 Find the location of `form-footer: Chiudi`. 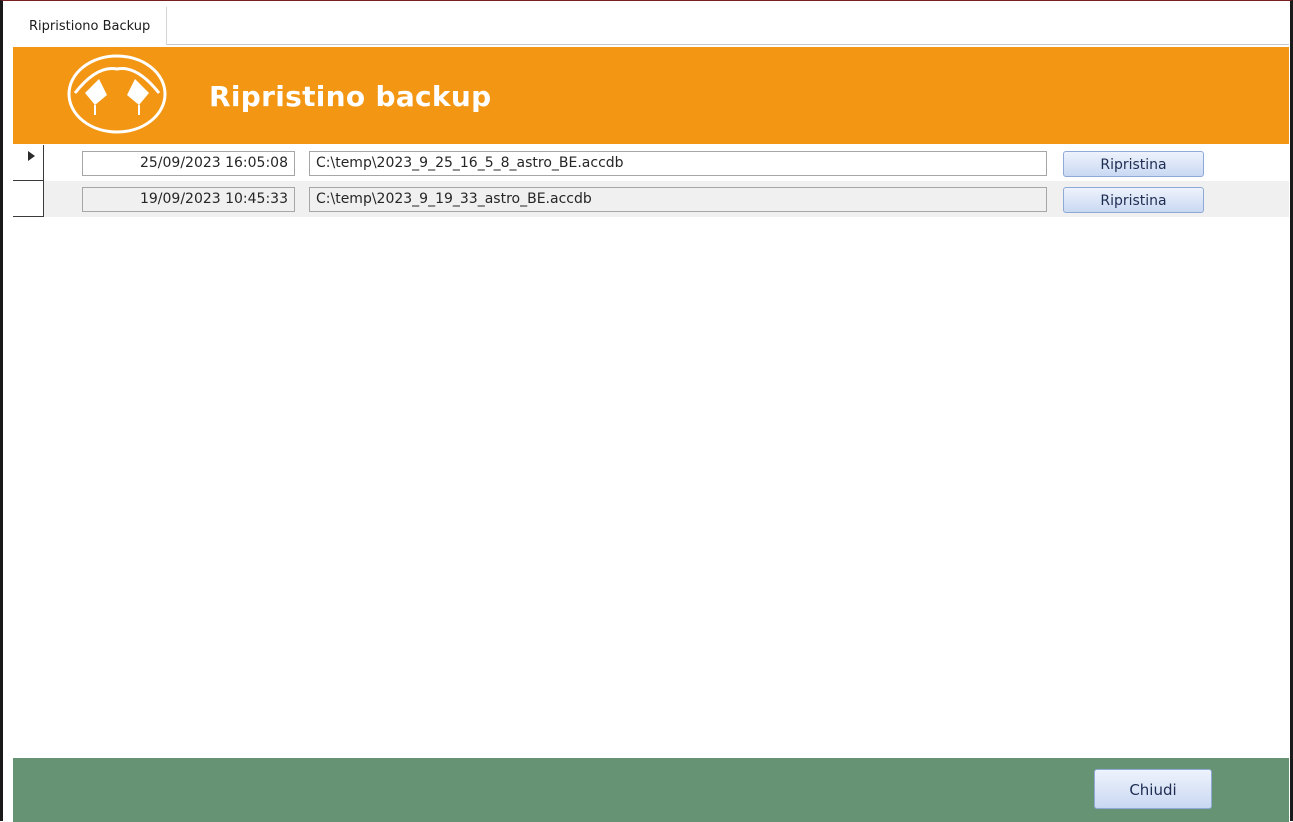

form-footer: Chiudi is located at coordinates (651, 790).